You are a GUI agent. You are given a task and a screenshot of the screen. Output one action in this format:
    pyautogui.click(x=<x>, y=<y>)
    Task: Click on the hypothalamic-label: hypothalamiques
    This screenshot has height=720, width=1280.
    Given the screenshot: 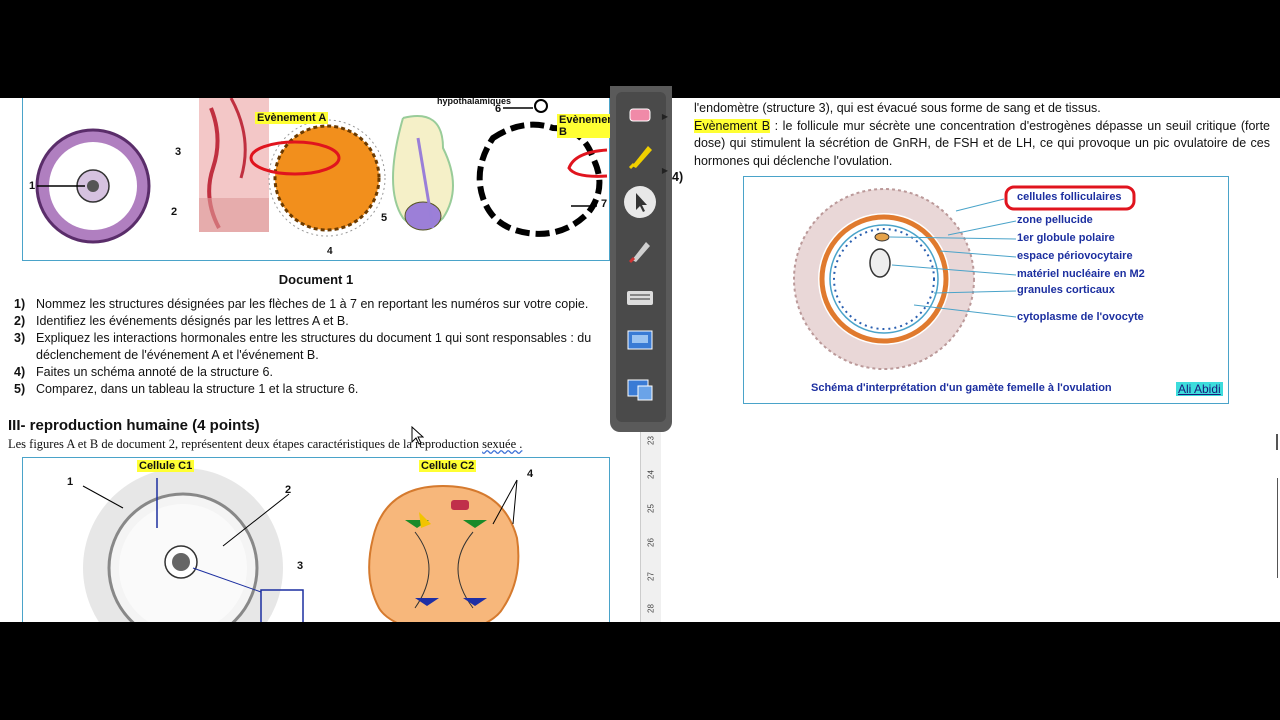 What is the action you would take?
    pyautogui.click(x=474, y=102)
    